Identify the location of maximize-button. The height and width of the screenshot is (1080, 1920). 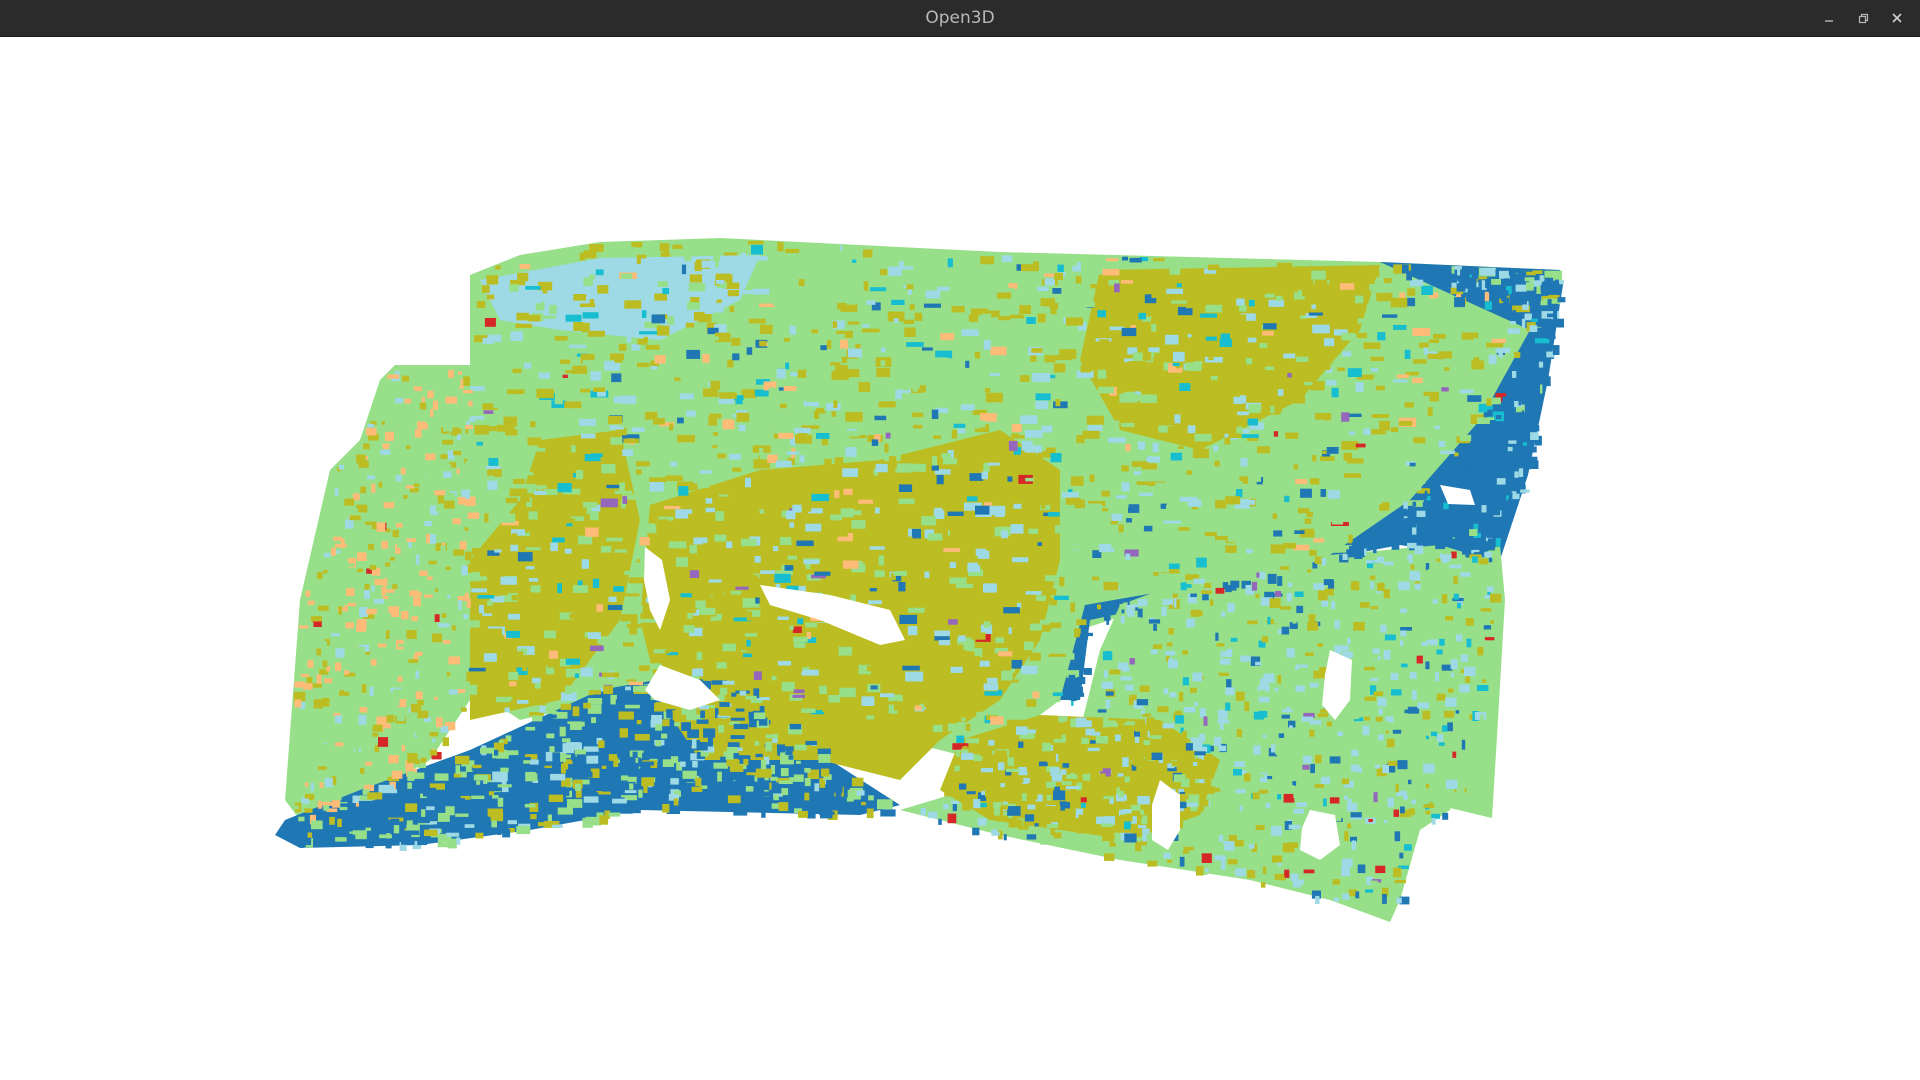
(1863, 18).